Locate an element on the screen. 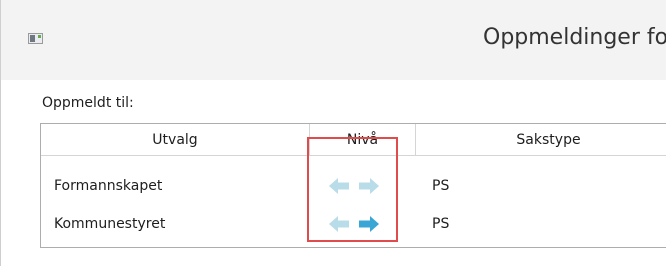  app-window-icon is located at coordinates (35, 38).